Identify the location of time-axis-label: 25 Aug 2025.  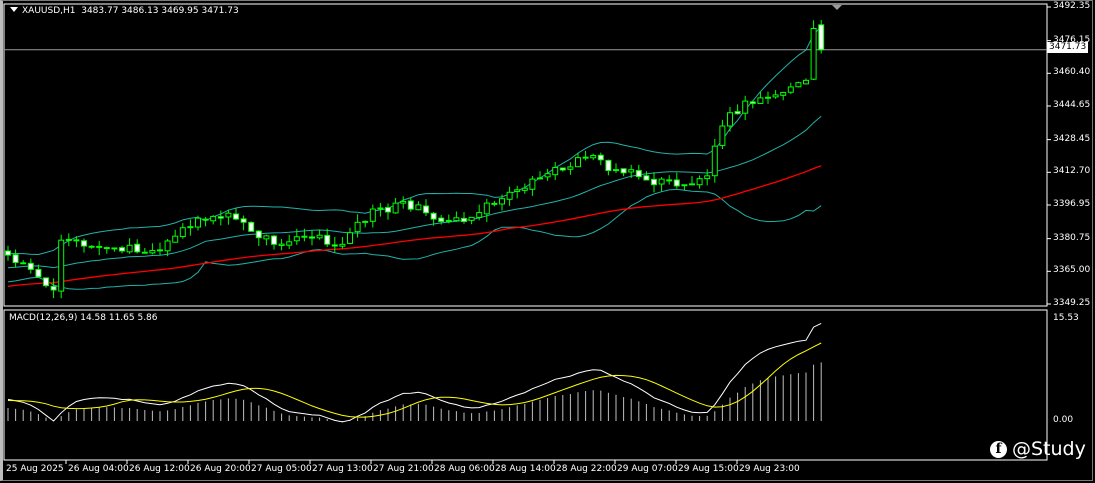
(35, 469).